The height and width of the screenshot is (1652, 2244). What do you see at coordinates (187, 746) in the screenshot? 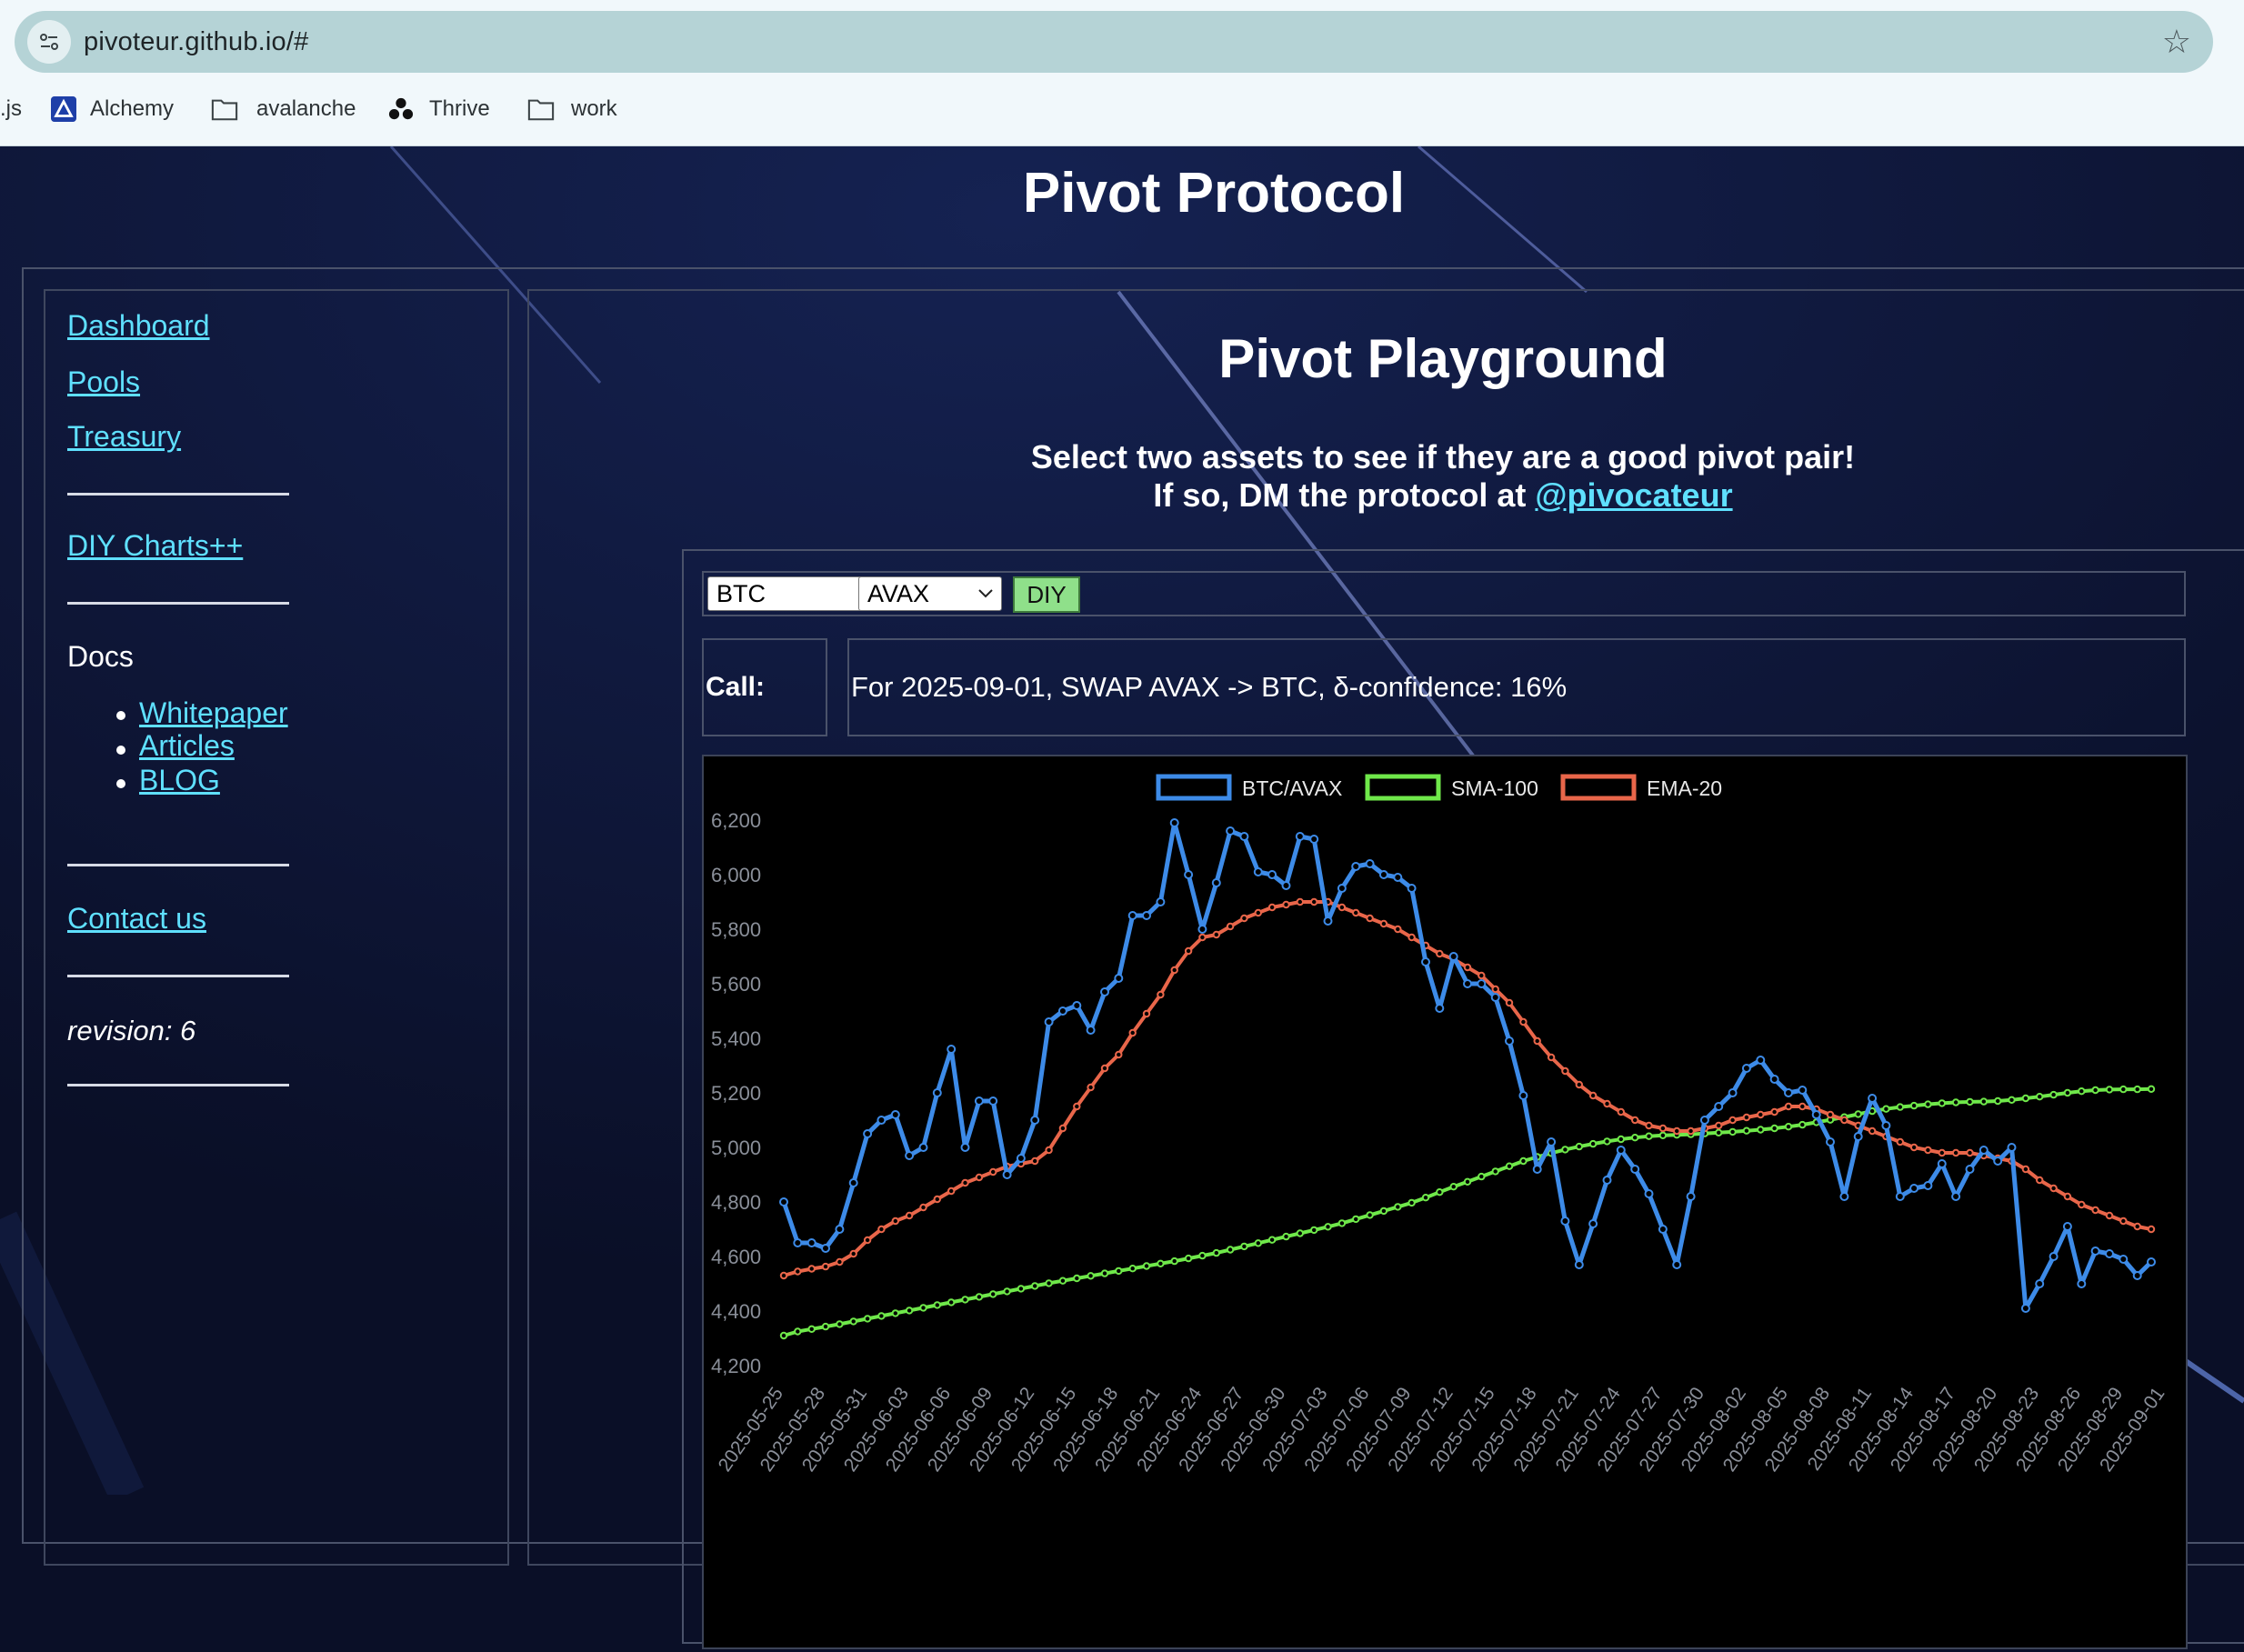
I see `doc-link-articles: Articles` at bounding box center [187, 746].